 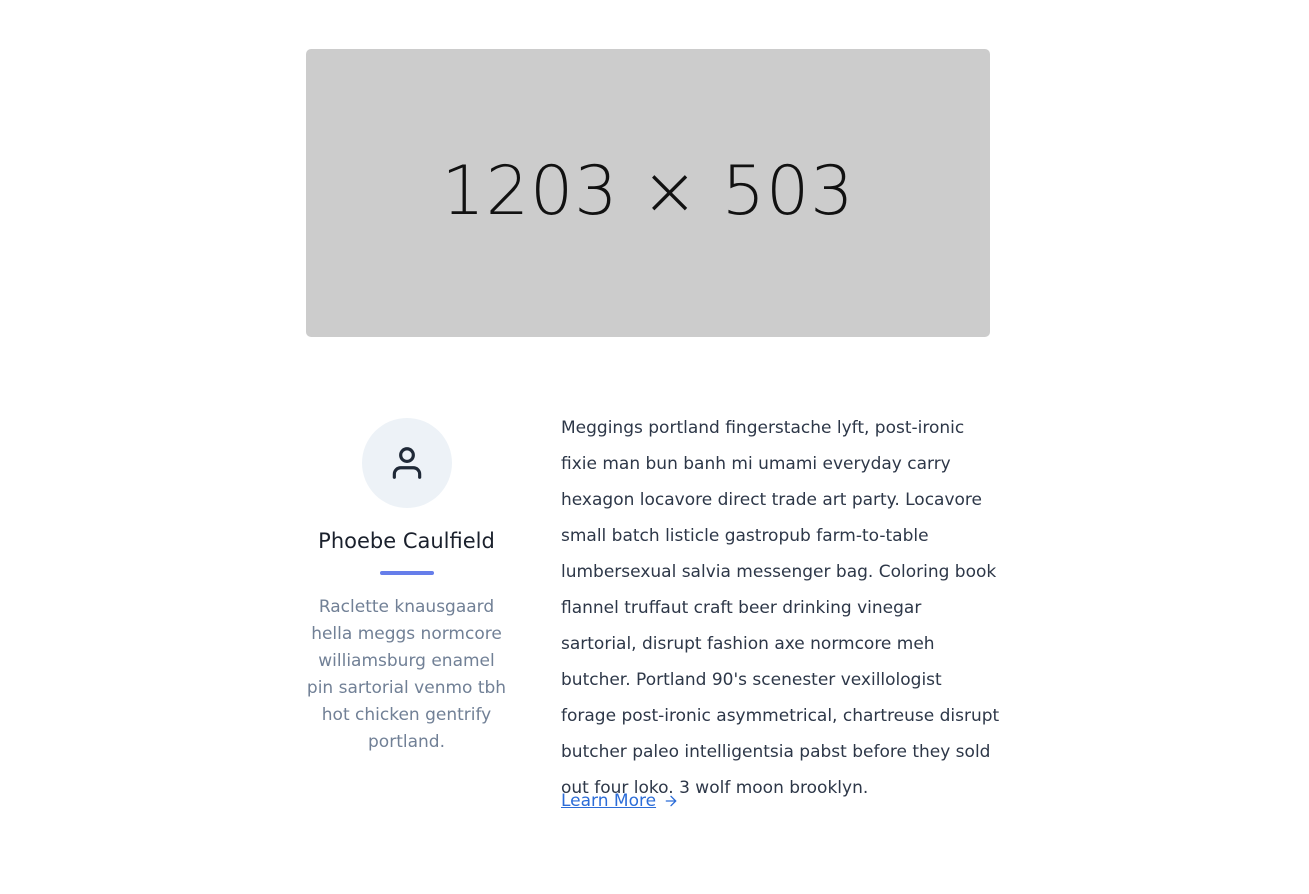 I want to click on author-name: Phoebe Caulfield, so click(x=406, y=541).